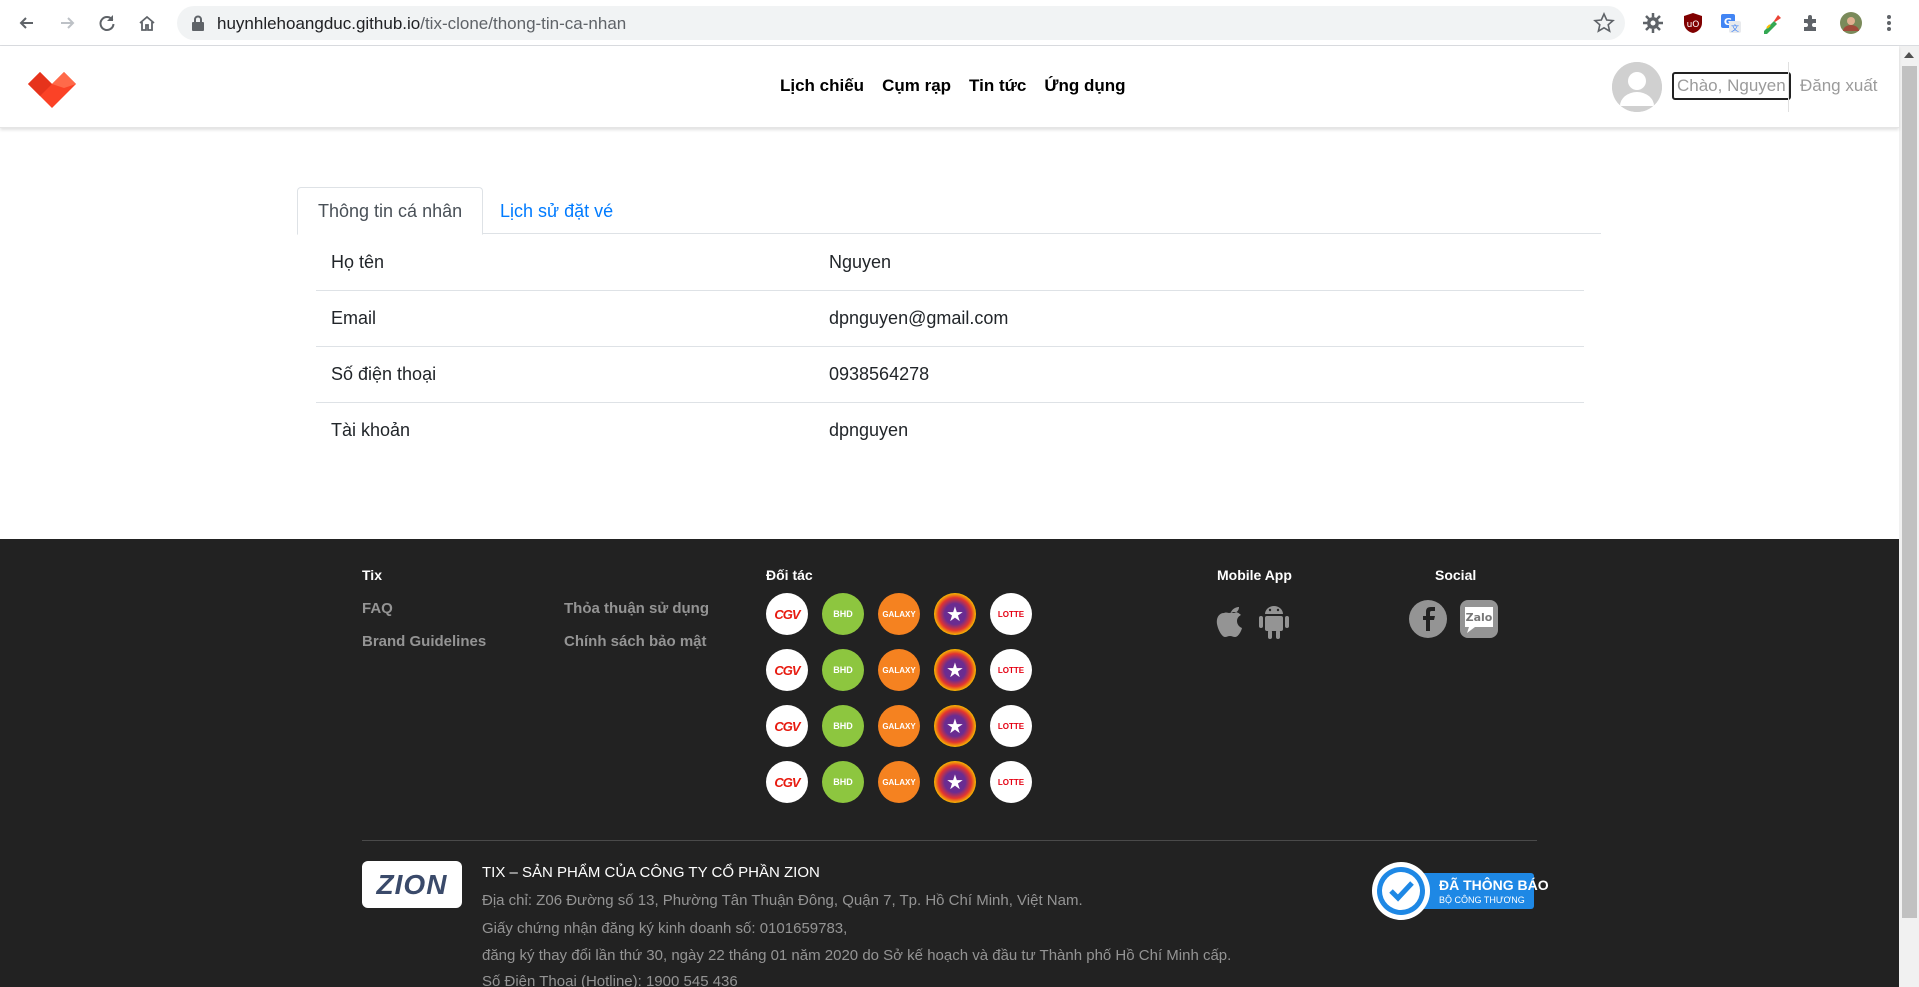 The image size is (1919, 987). What do you see at coordinates (997, 86) in the screenshot?
I see `nav-tin-tuc: Tin tức` at bounding box center [997, 86].